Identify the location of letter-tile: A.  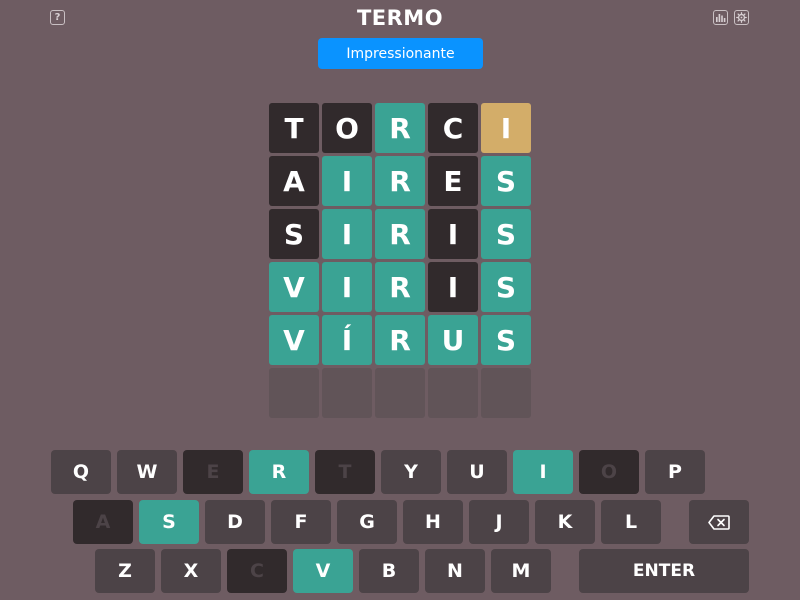
(294, 181).